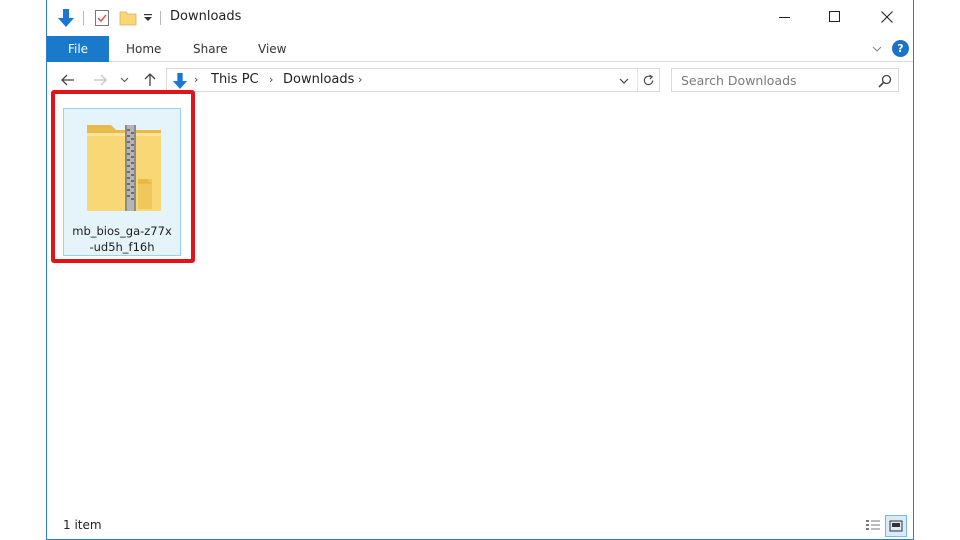 This screenshot has width=960, height=540. What do you see at coordinates (887, 17) in the screenshot?
I see `close-button` at bounding box center [887, 17].